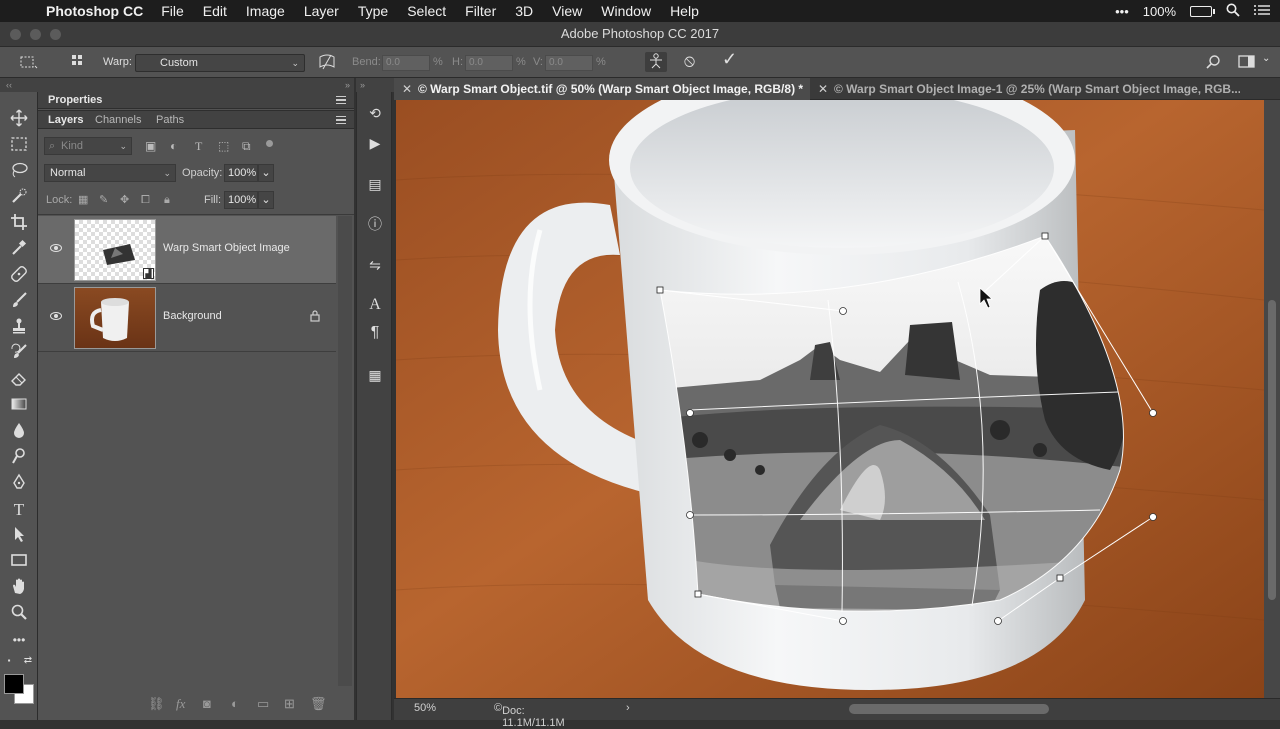  What do you see at coordinates (327, 63) in the screenshot?
I see `change-warp-orientation-icon` at bounding box center [327, 63].